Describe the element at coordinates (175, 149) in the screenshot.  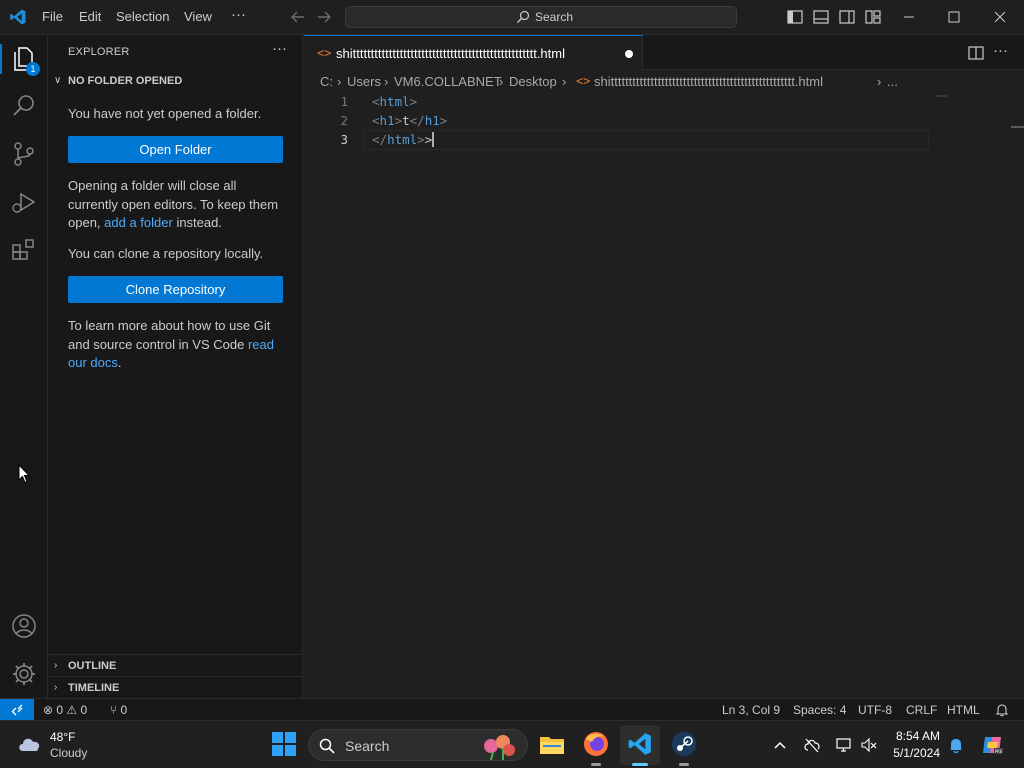
I see `open-folder-button: Open Folder` at that location.